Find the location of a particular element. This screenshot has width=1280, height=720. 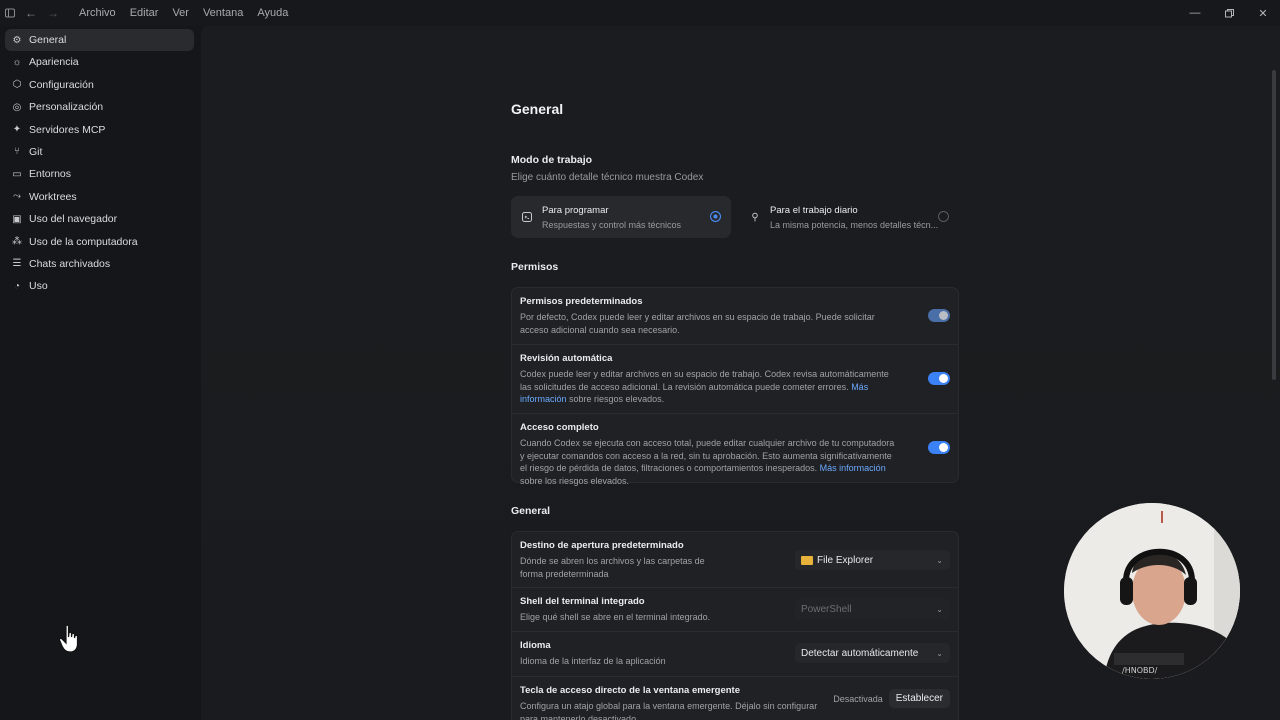

permissions-title: Permisos is located at coordinates (535, 267).